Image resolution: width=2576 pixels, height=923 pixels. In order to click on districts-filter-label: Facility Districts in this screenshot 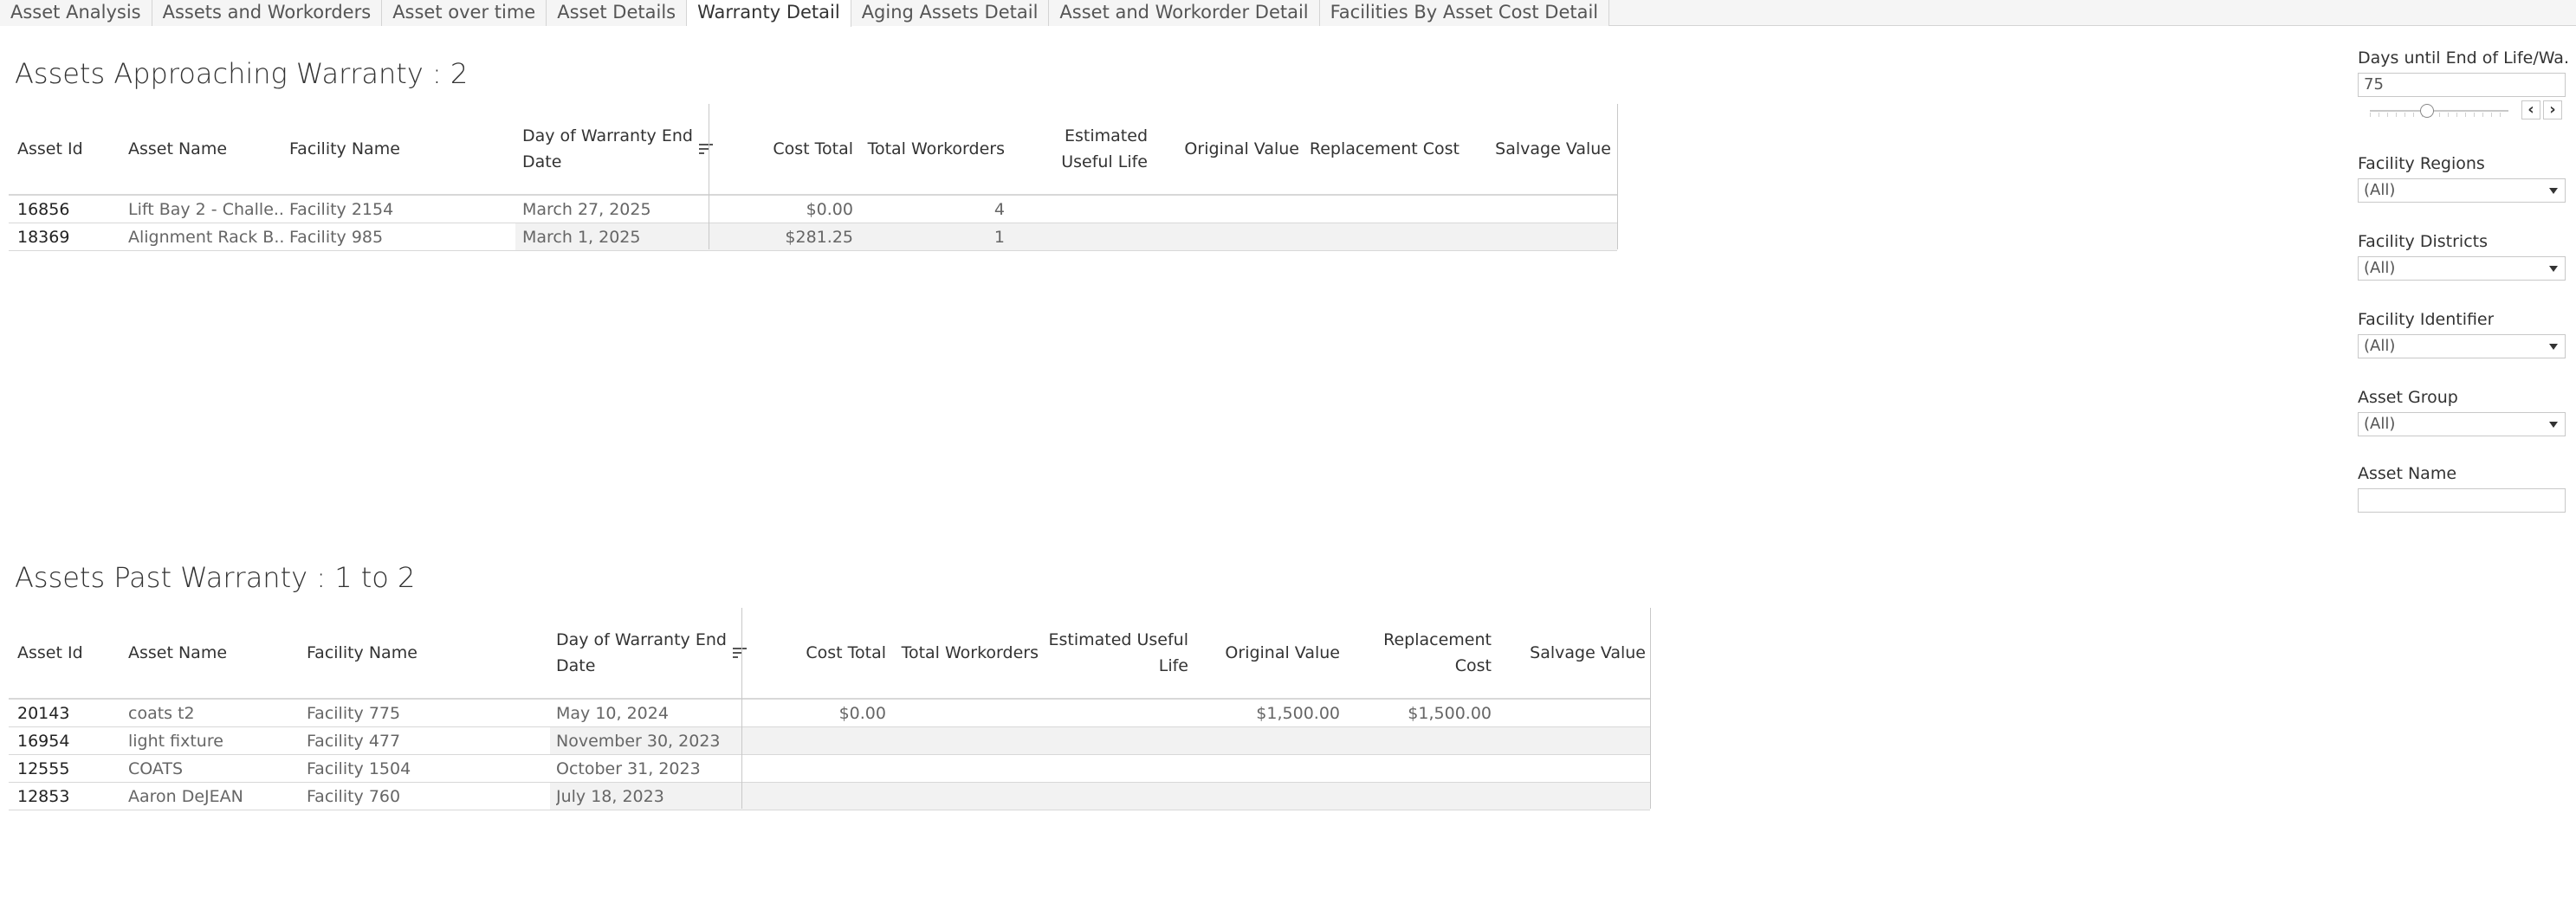, I will do `click(2423, 241)`.